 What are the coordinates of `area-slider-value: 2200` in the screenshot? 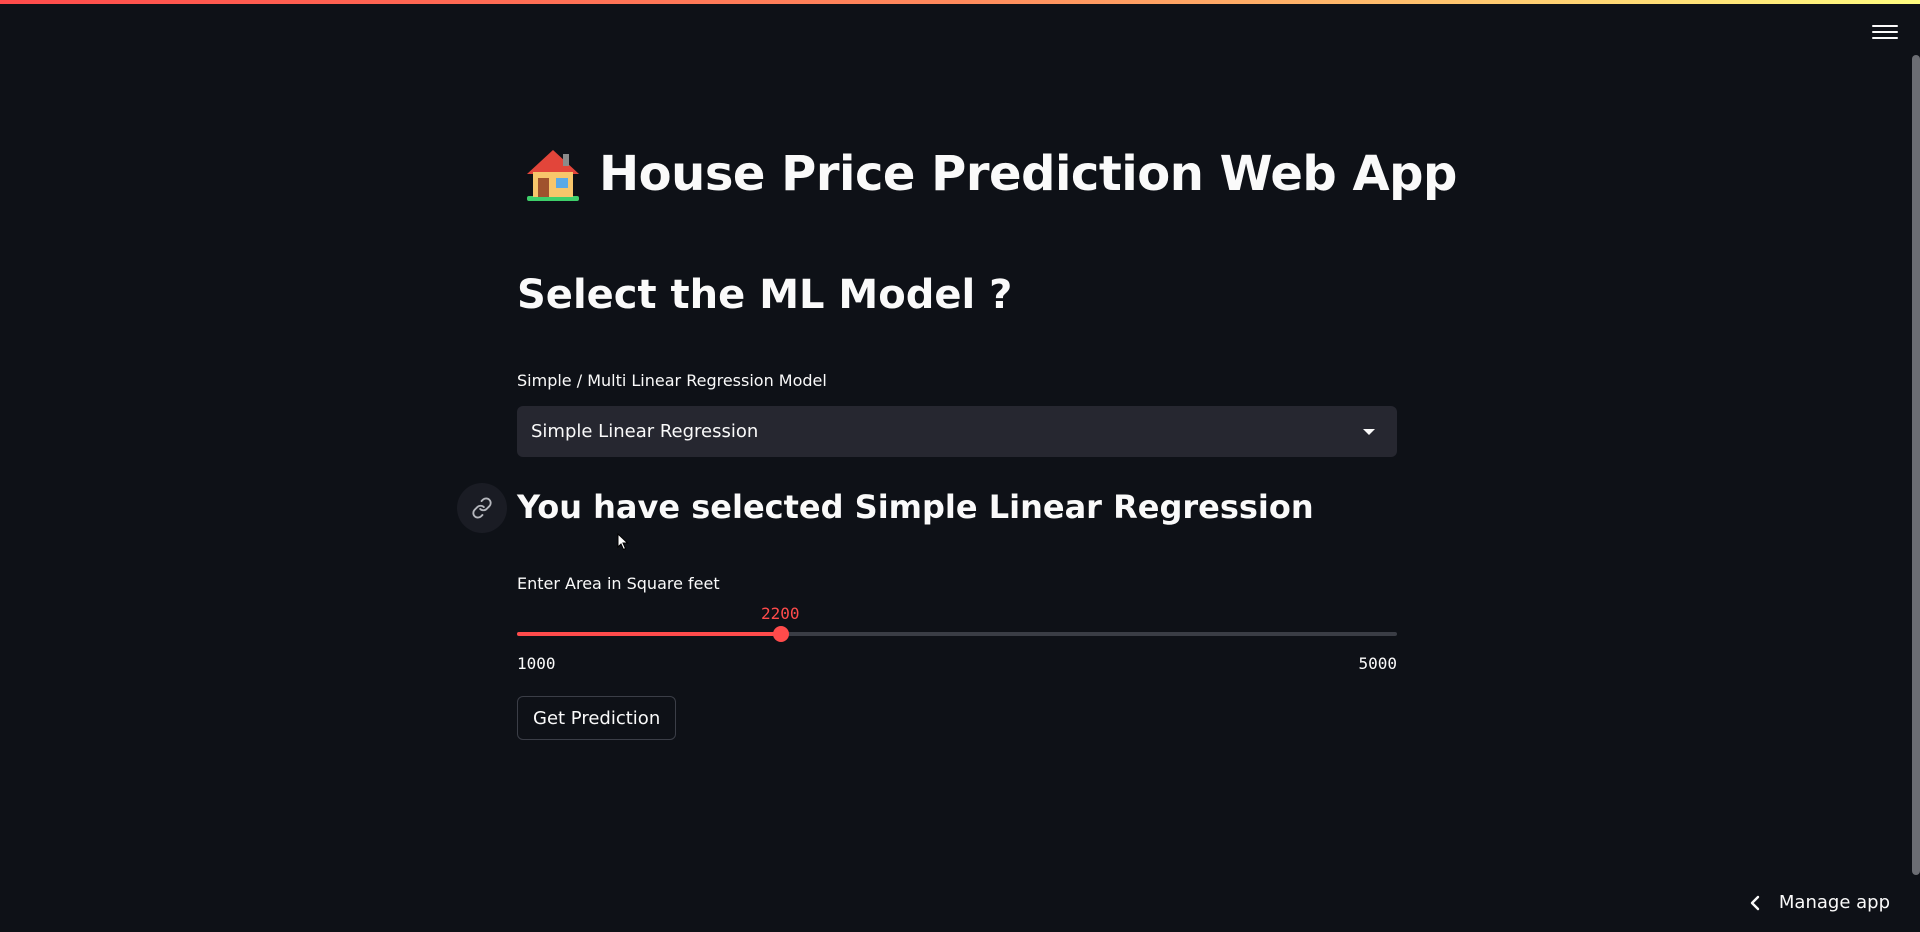 It's located at (780, 613).